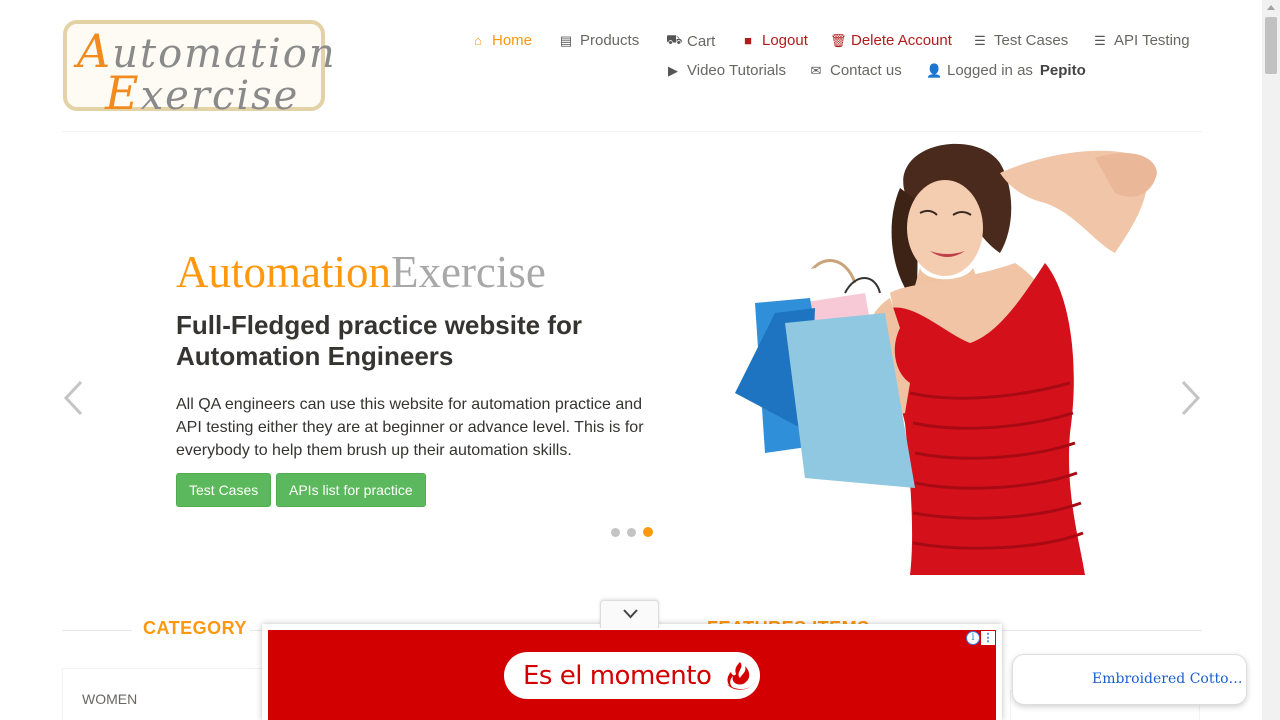  I want to click on test-cases-button: Test Cases, so click(224, 490).